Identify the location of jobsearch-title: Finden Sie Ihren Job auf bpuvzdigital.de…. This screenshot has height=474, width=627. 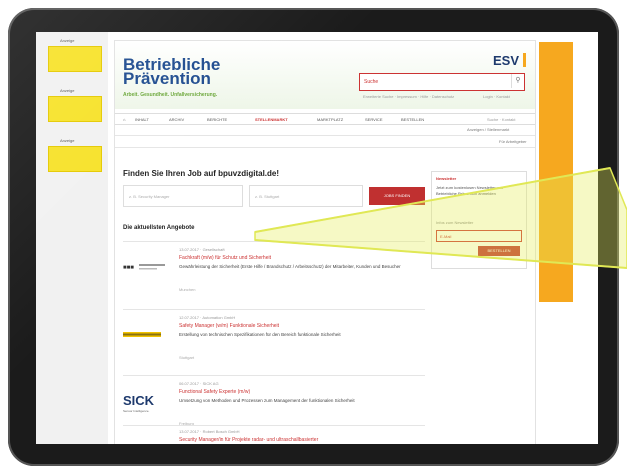
(201, 173).